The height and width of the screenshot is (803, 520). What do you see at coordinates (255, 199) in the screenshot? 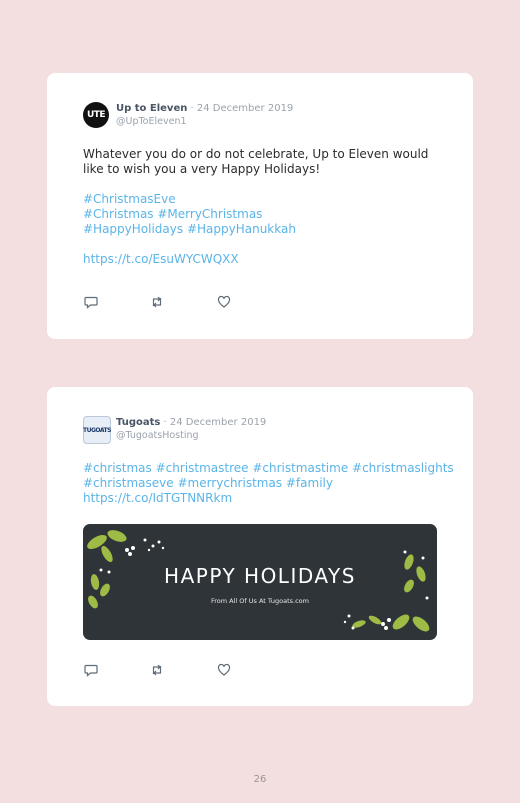
I see `hashtag-line: #ChristmasEve` at bounding box center [255, 199].